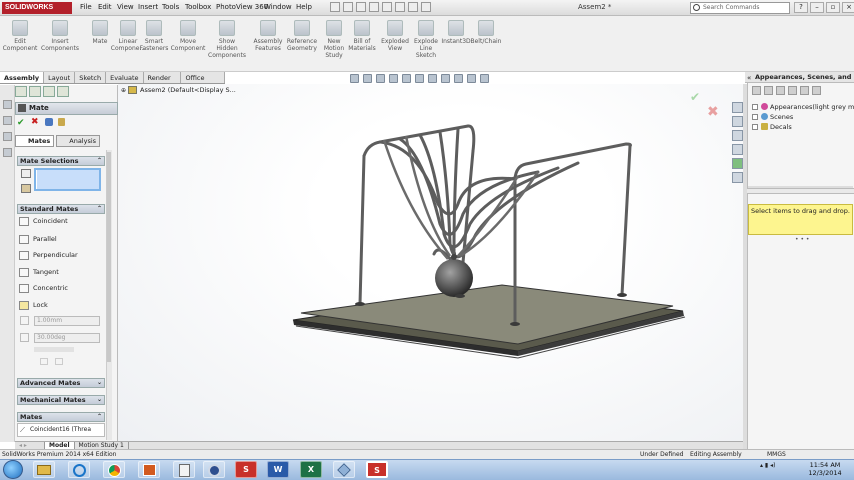 Image resolution: width=854 pixels, height=480 pixels. What do you see at coordinates (344, 469) in the screenshot?
I see `edrawings-taskbar-icon` at bounding box center [344, 469].